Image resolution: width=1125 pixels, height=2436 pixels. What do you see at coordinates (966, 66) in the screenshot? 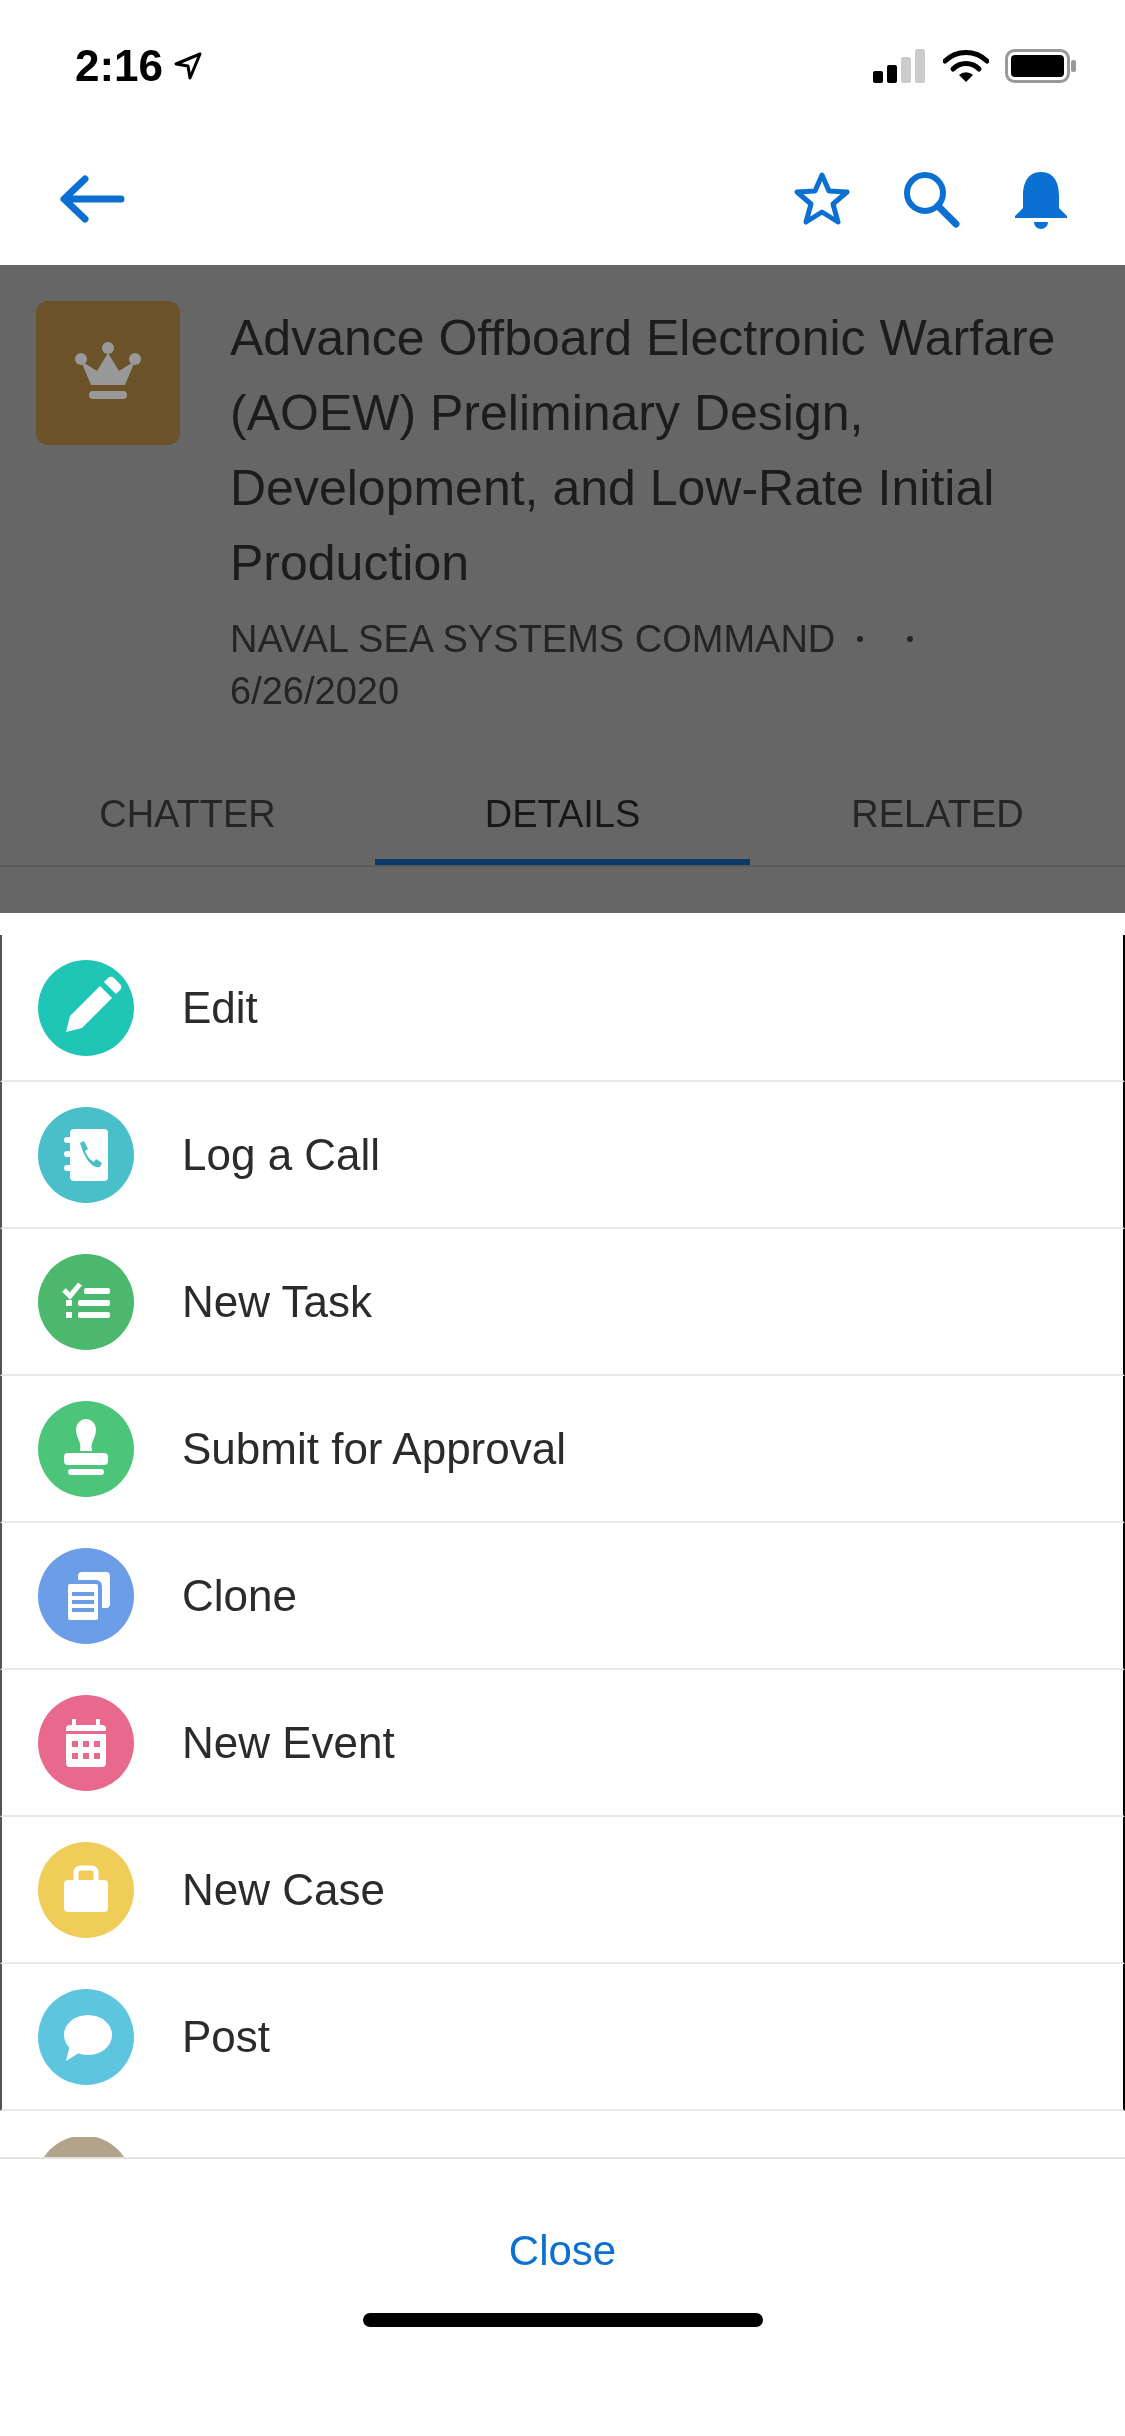
I see `wifi-icon` at bounding box center [966, 66].